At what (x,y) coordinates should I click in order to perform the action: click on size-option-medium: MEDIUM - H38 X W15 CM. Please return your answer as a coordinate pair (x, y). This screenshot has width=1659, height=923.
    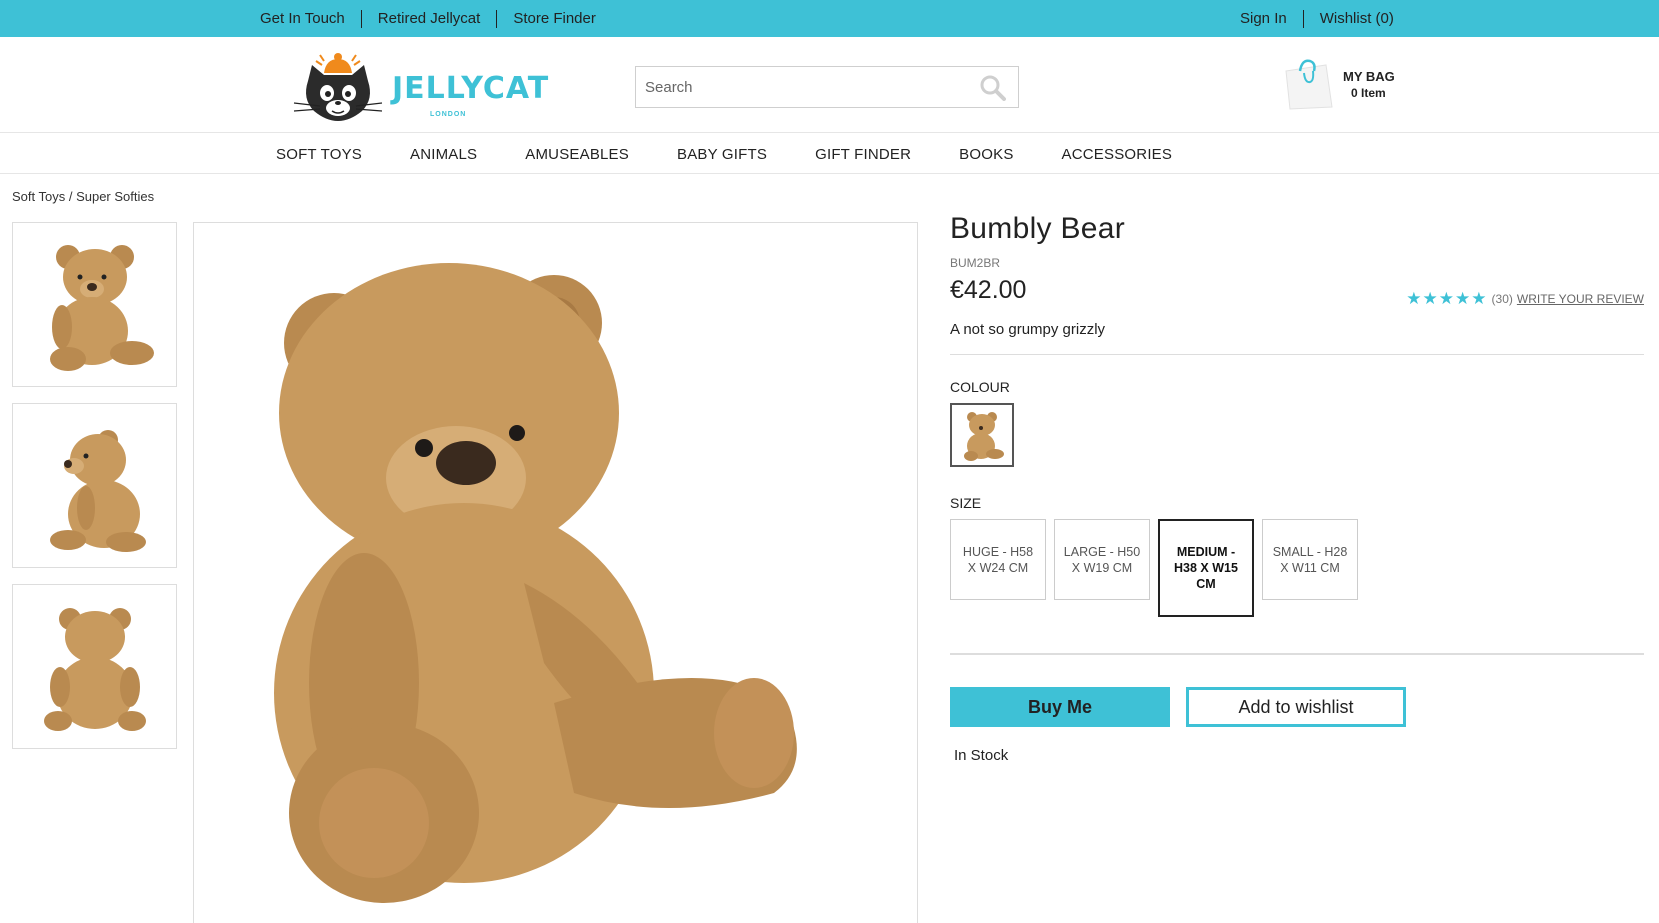
    Looking at the image, I should click on (1206, 568).